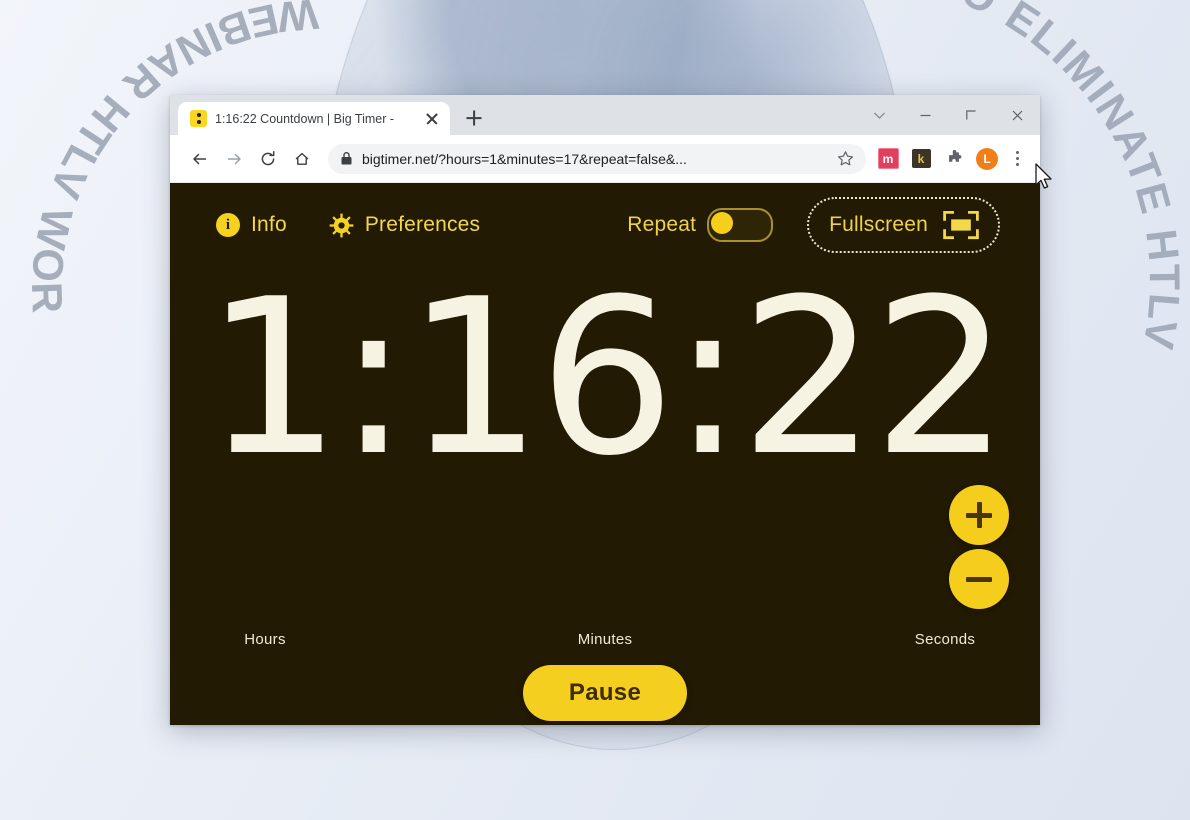  I want to click on back-arrow-icon, so click(200, 158).